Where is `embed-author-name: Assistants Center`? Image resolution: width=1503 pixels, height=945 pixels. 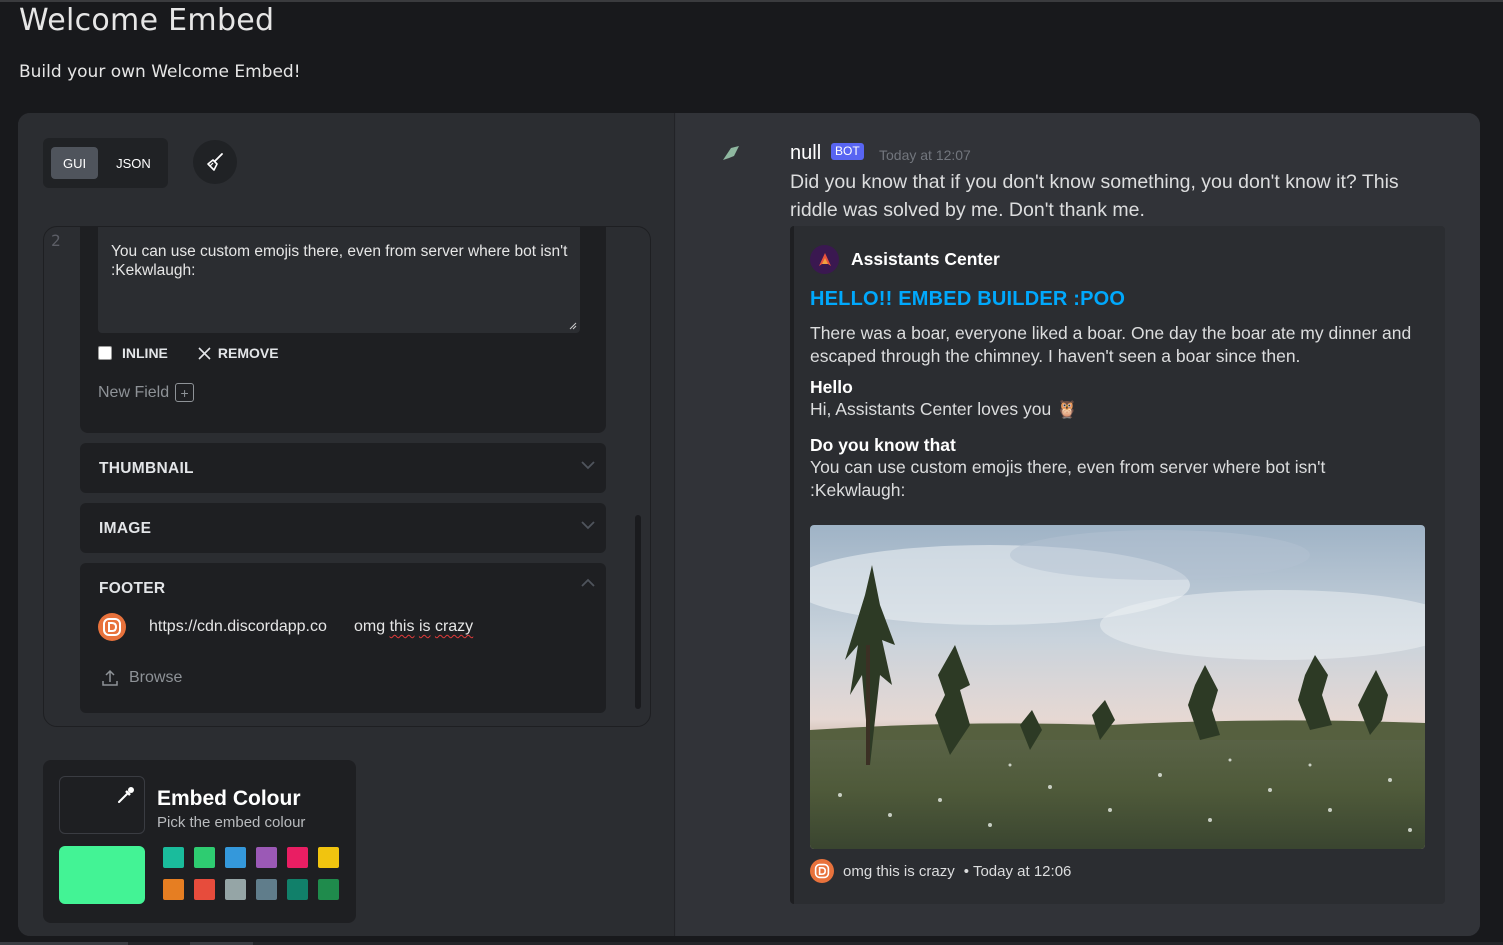
embed-author-name: Assistants Center is located at coordinates (925, 259).